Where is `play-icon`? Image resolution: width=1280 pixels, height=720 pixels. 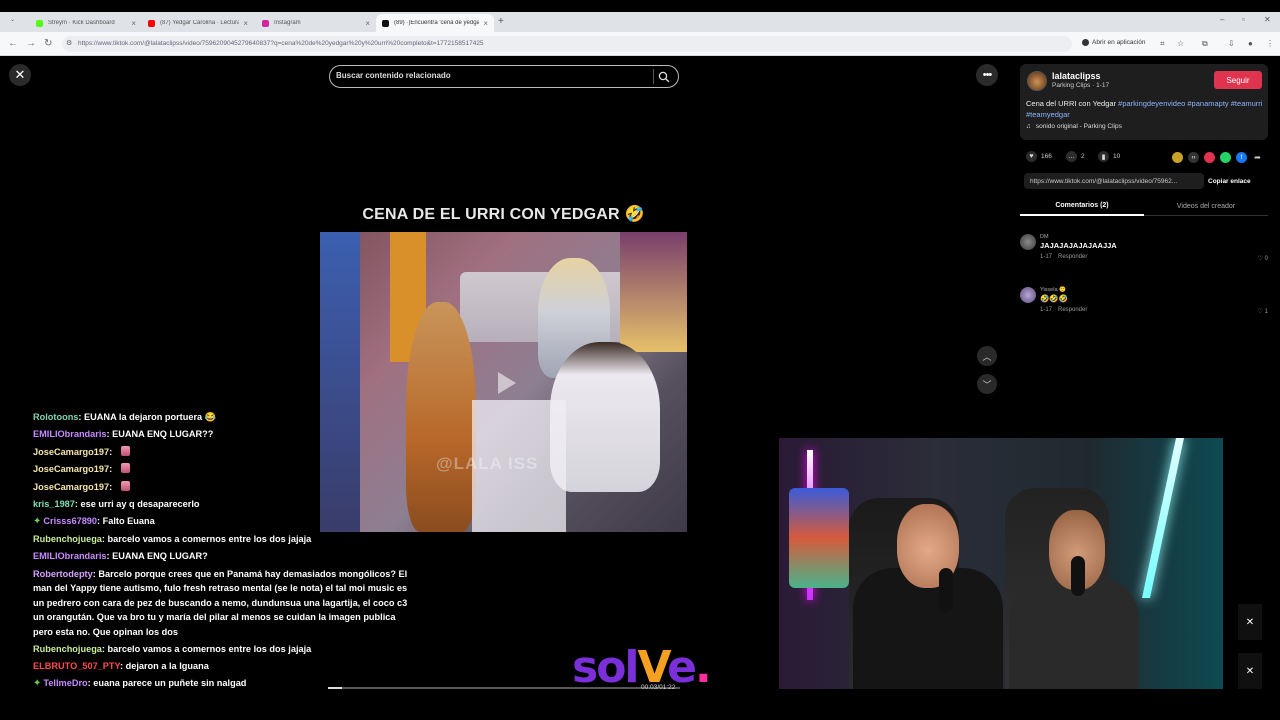 play-icon is located at coordinates (505, 385).